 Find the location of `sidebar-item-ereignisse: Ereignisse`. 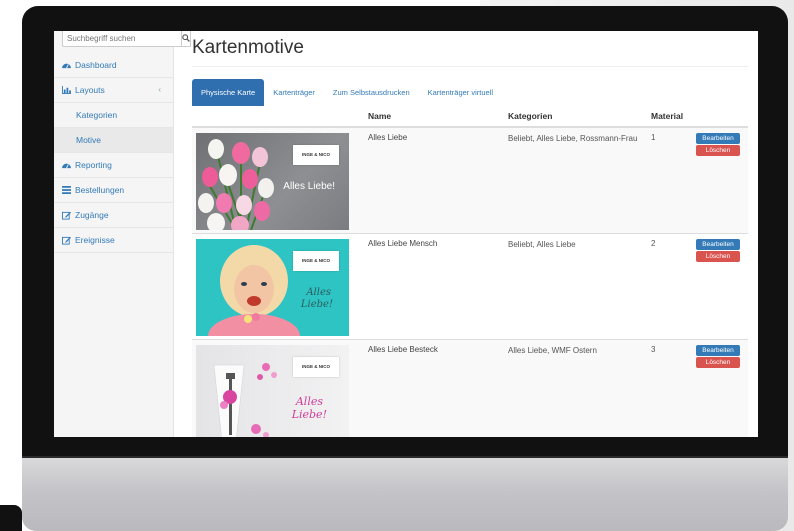

sidebar-item-ereignisse: Ereignisse is located at coordinates (113, 240).